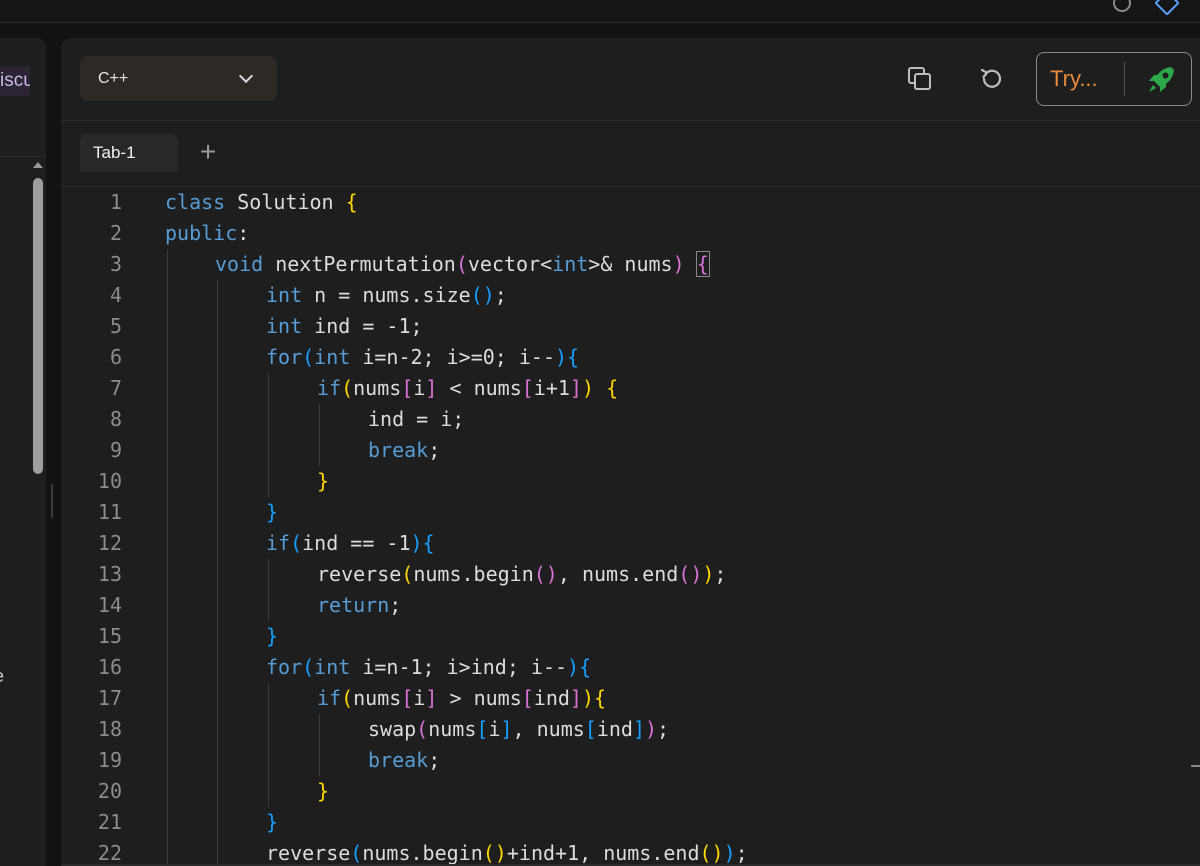 The image size is (1200, 866). Describe the element at coordinates (109, 729) in the screenshot. I see `line-number: 18` at that location.